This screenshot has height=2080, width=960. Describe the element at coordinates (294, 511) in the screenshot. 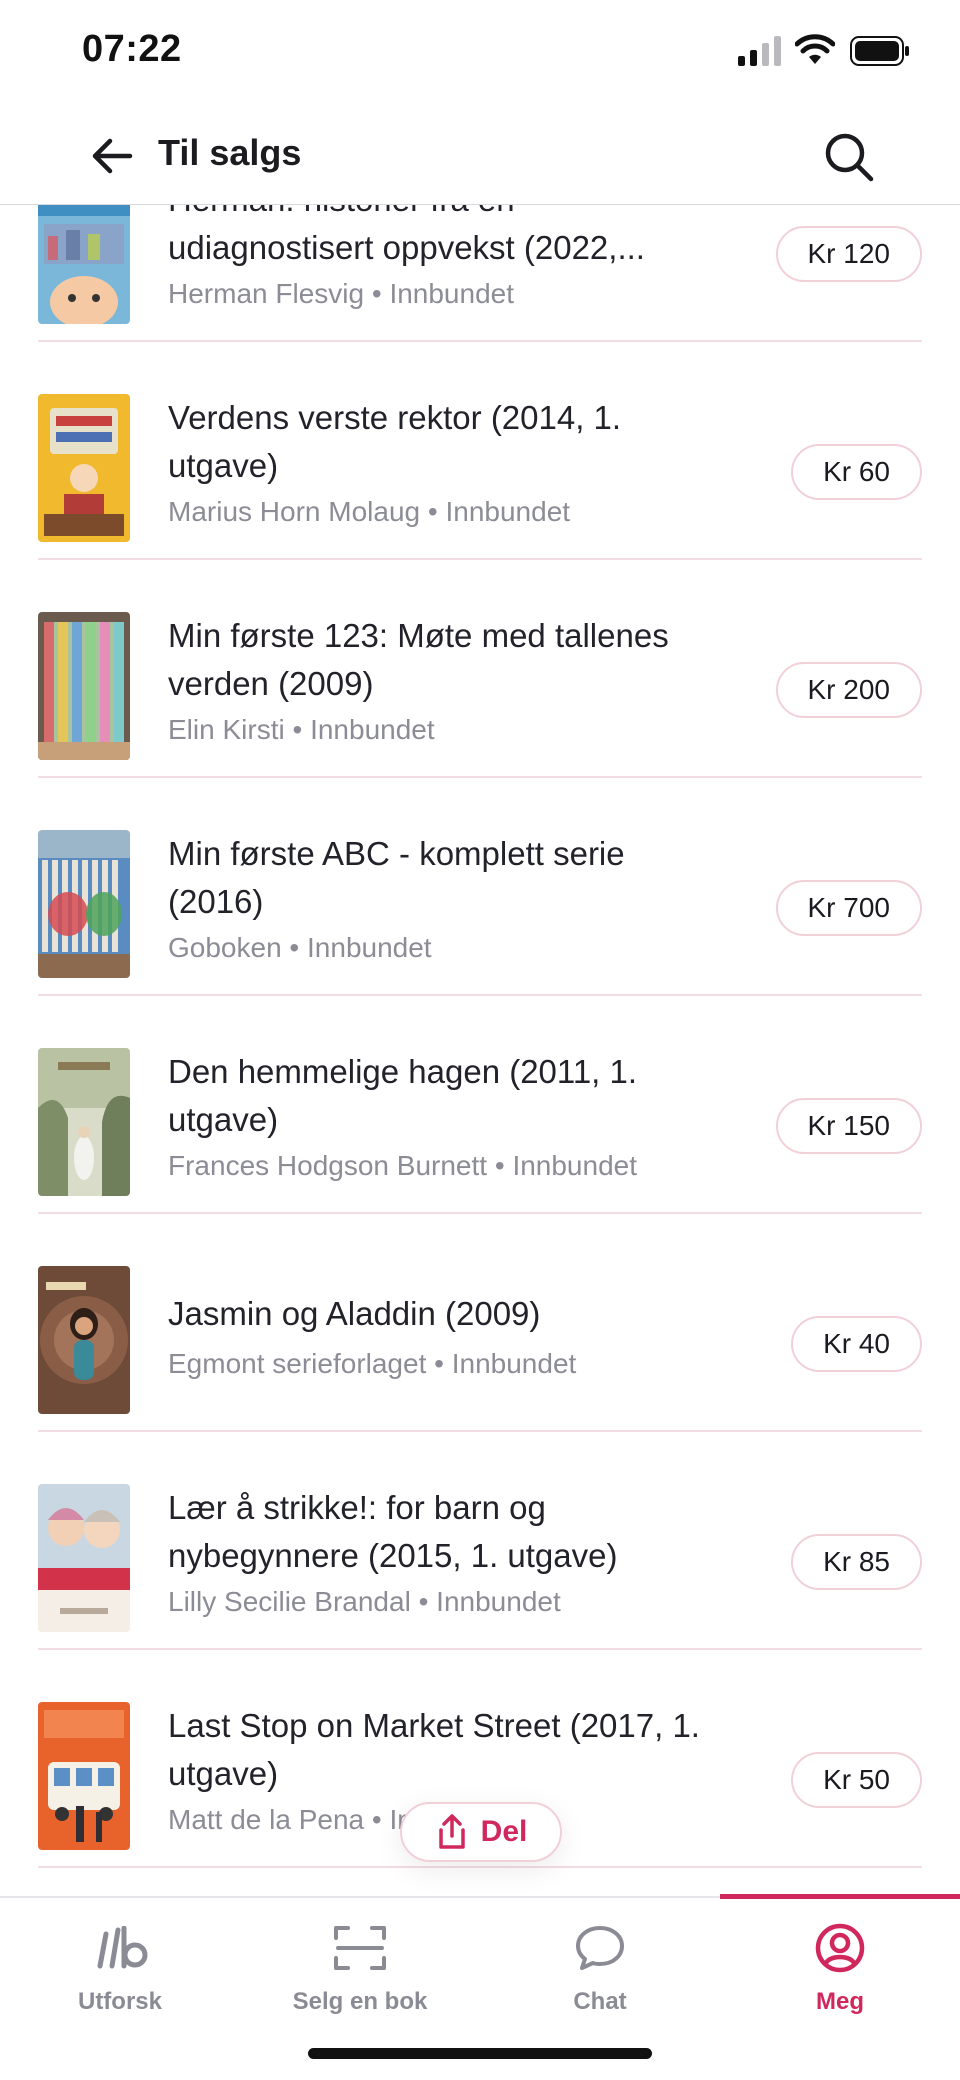

I see `book-author: Marius Horn Molaug` at that location.